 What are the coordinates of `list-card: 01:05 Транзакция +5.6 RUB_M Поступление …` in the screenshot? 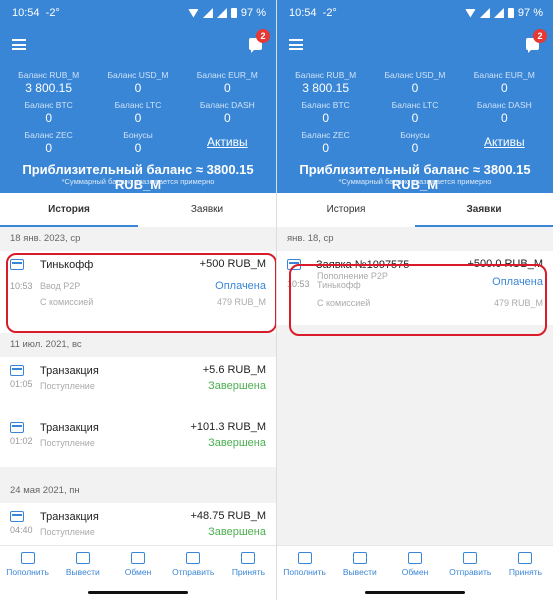 It's located at (138, 412).